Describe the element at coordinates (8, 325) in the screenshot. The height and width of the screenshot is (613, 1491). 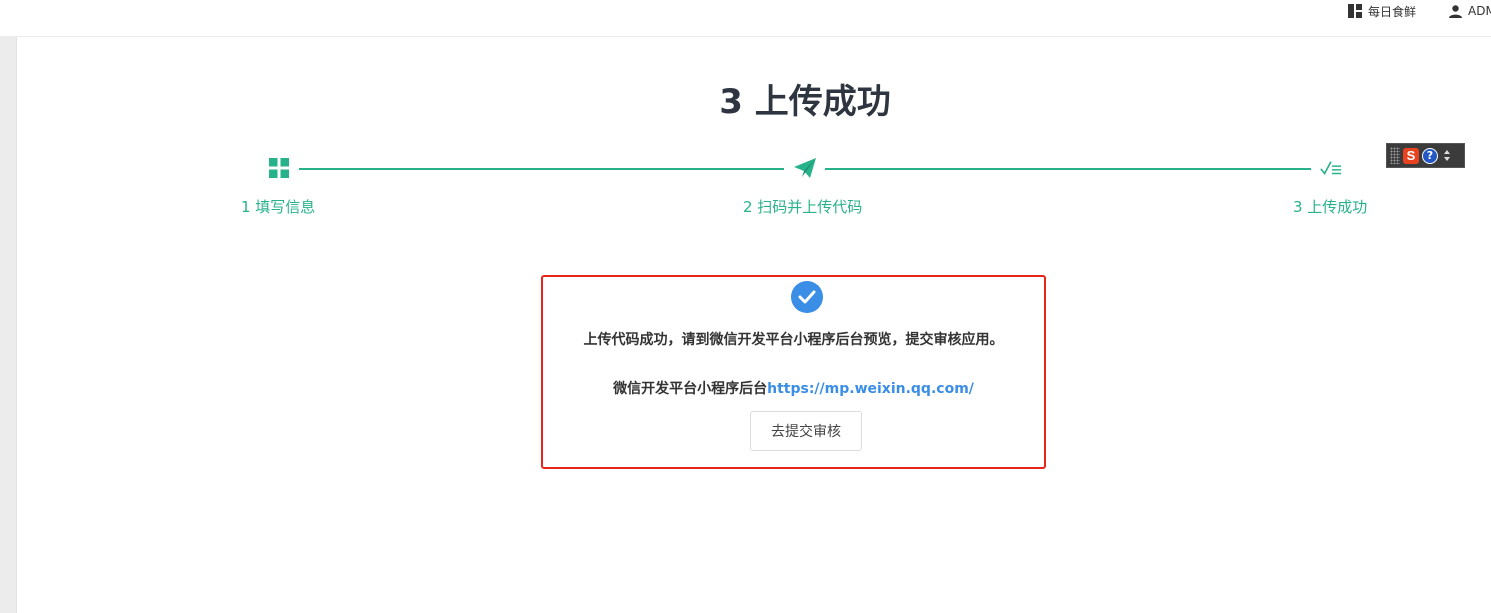
I see `sidebar-edge` at that location.